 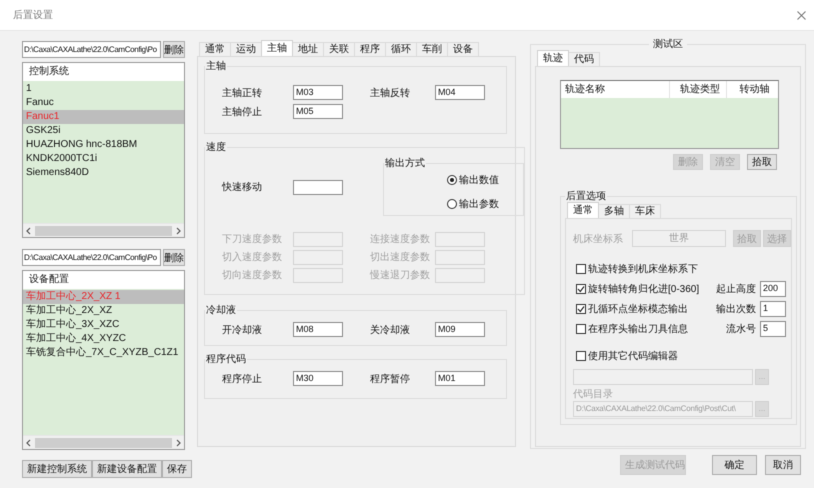 I want to click on field-label: 程序暂停, so click(x=390, y=379).